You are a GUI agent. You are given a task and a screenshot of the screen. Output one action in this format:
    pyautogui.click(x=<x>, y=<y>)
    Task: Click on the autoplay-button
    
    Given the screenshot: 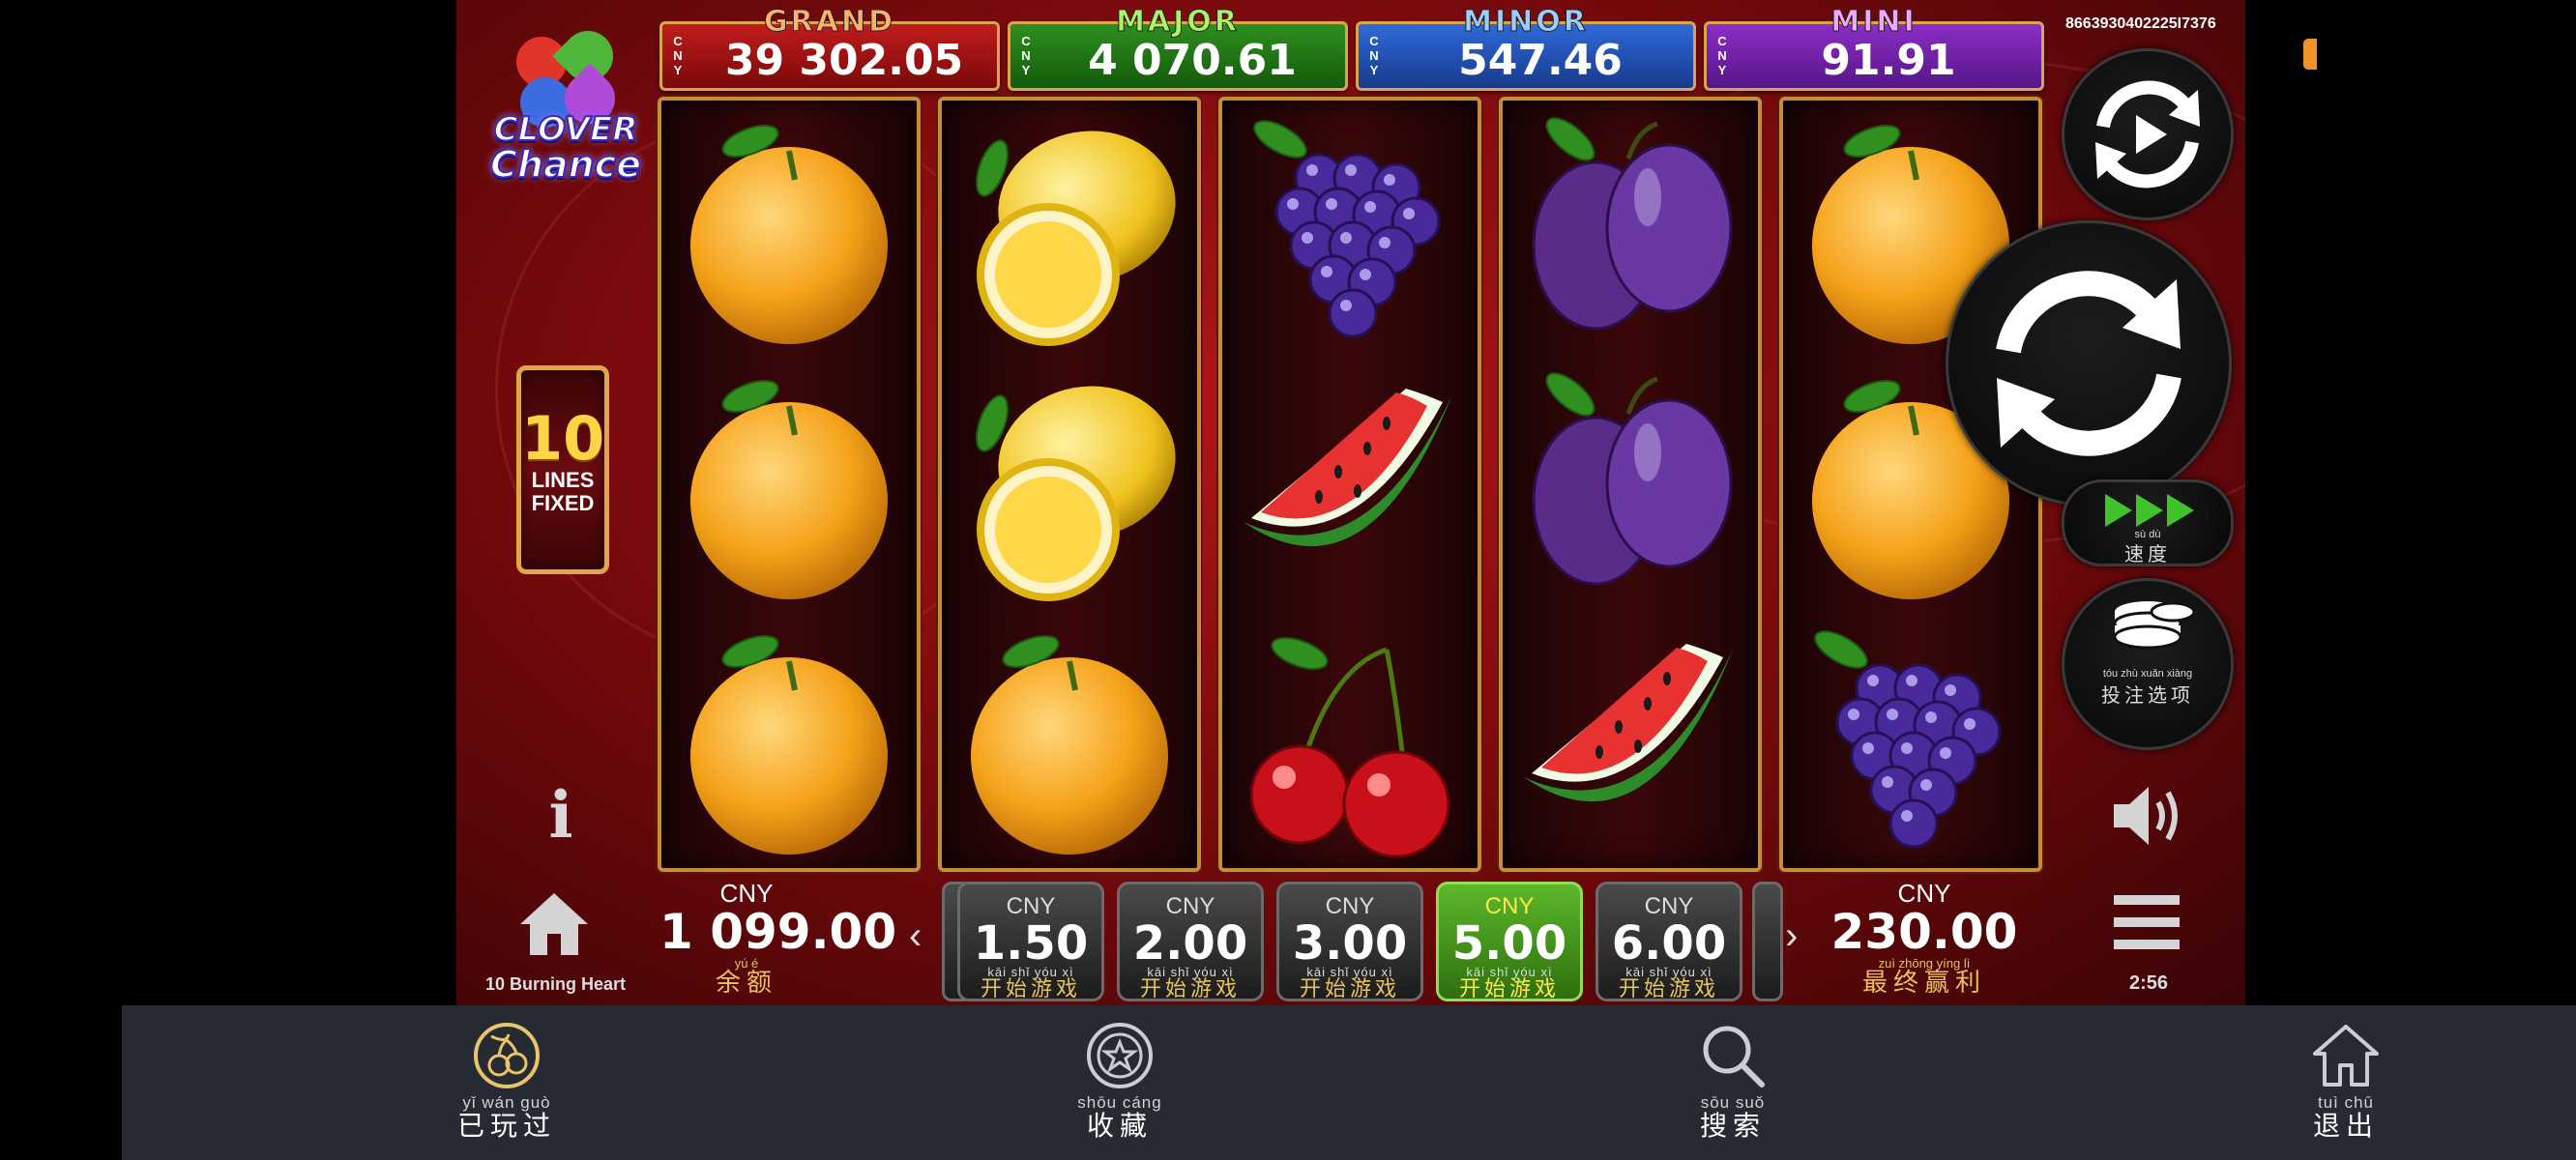 What is the action you would take?
    pyautogui.click(x=2148, y=134)
    